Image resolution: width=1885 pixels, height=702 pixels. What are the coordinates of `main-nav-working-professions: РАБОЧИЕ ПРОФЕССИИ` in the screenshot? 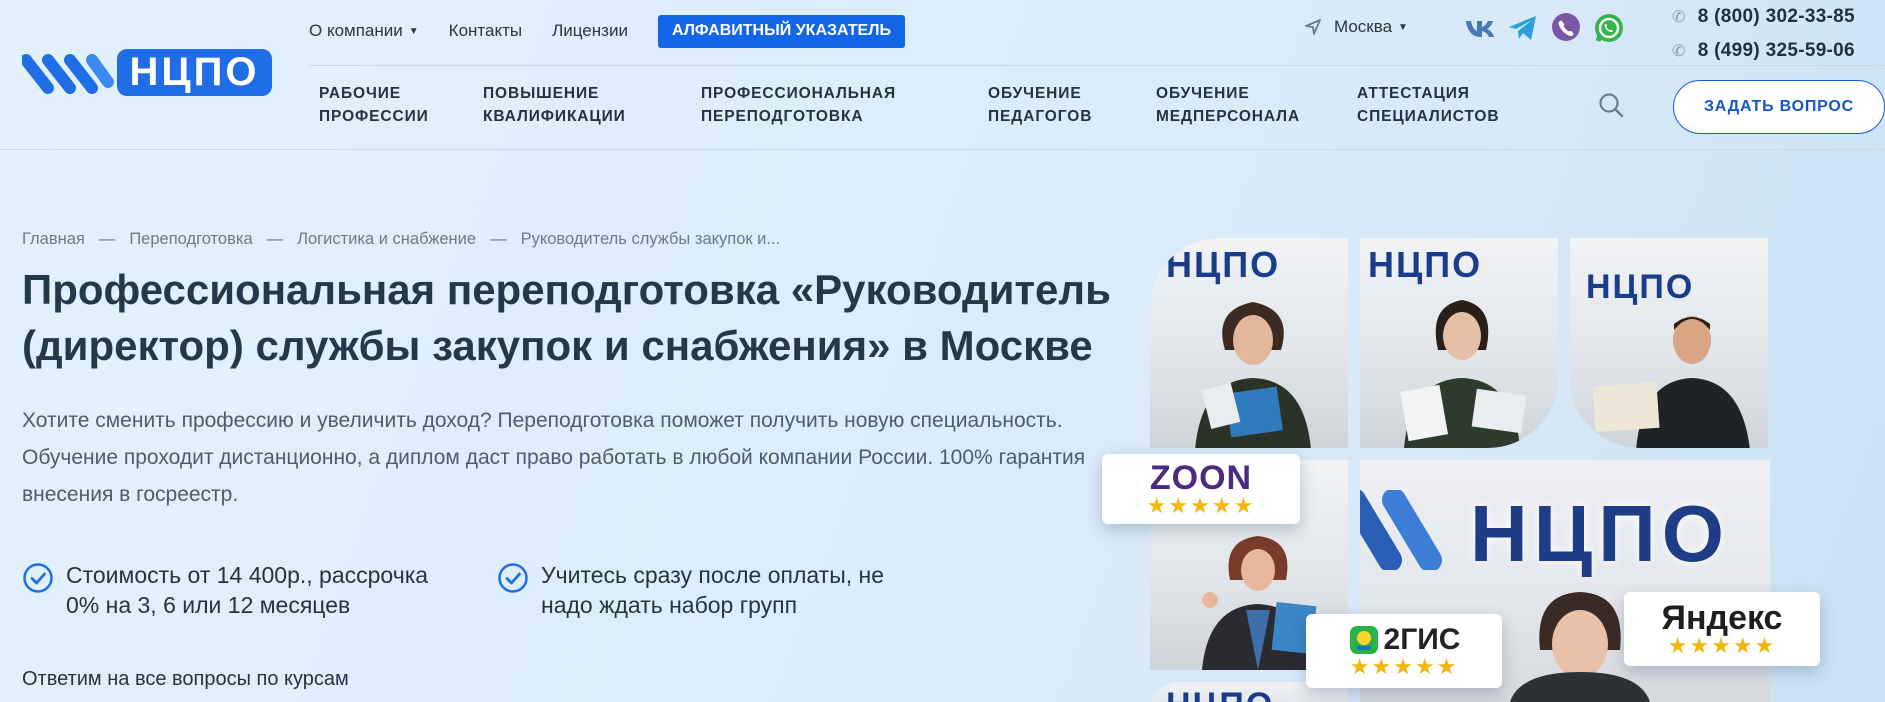 It's located at (401, 105).